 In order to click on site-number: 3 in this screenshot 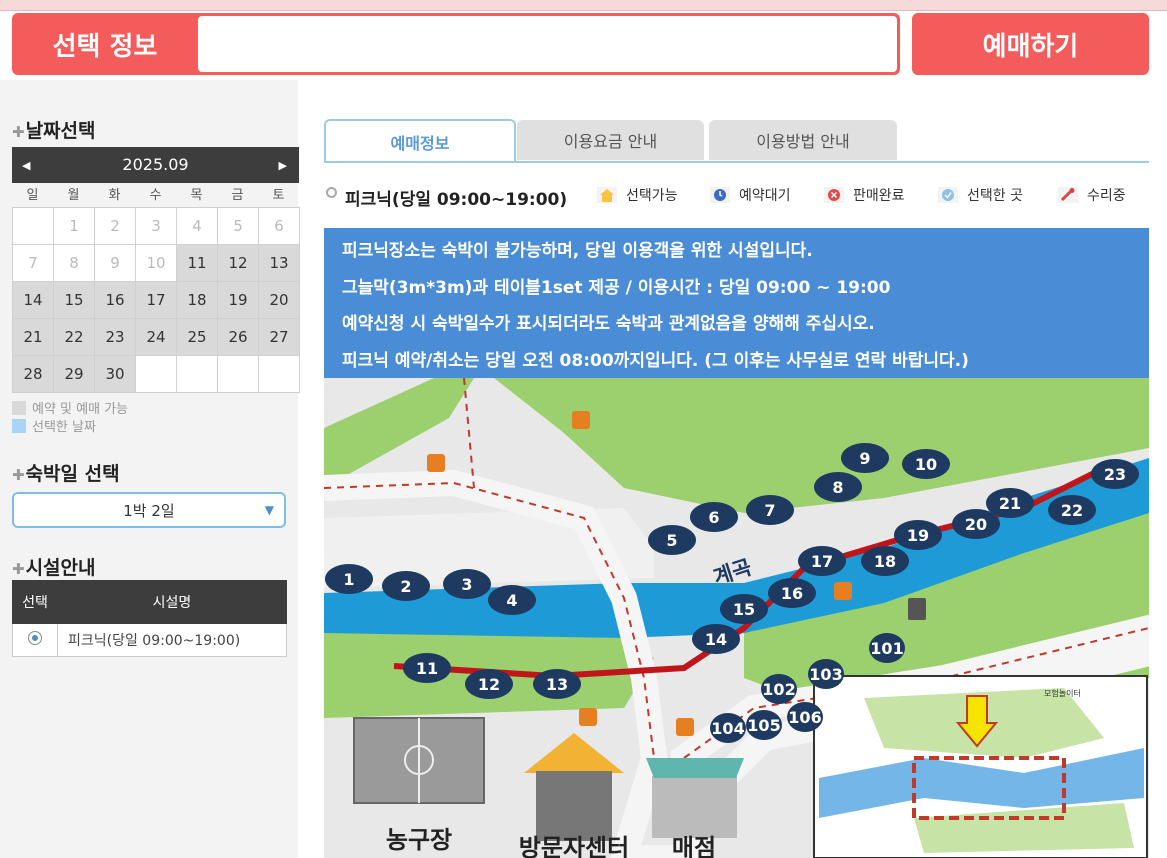, I will do `click(466, 584)`.